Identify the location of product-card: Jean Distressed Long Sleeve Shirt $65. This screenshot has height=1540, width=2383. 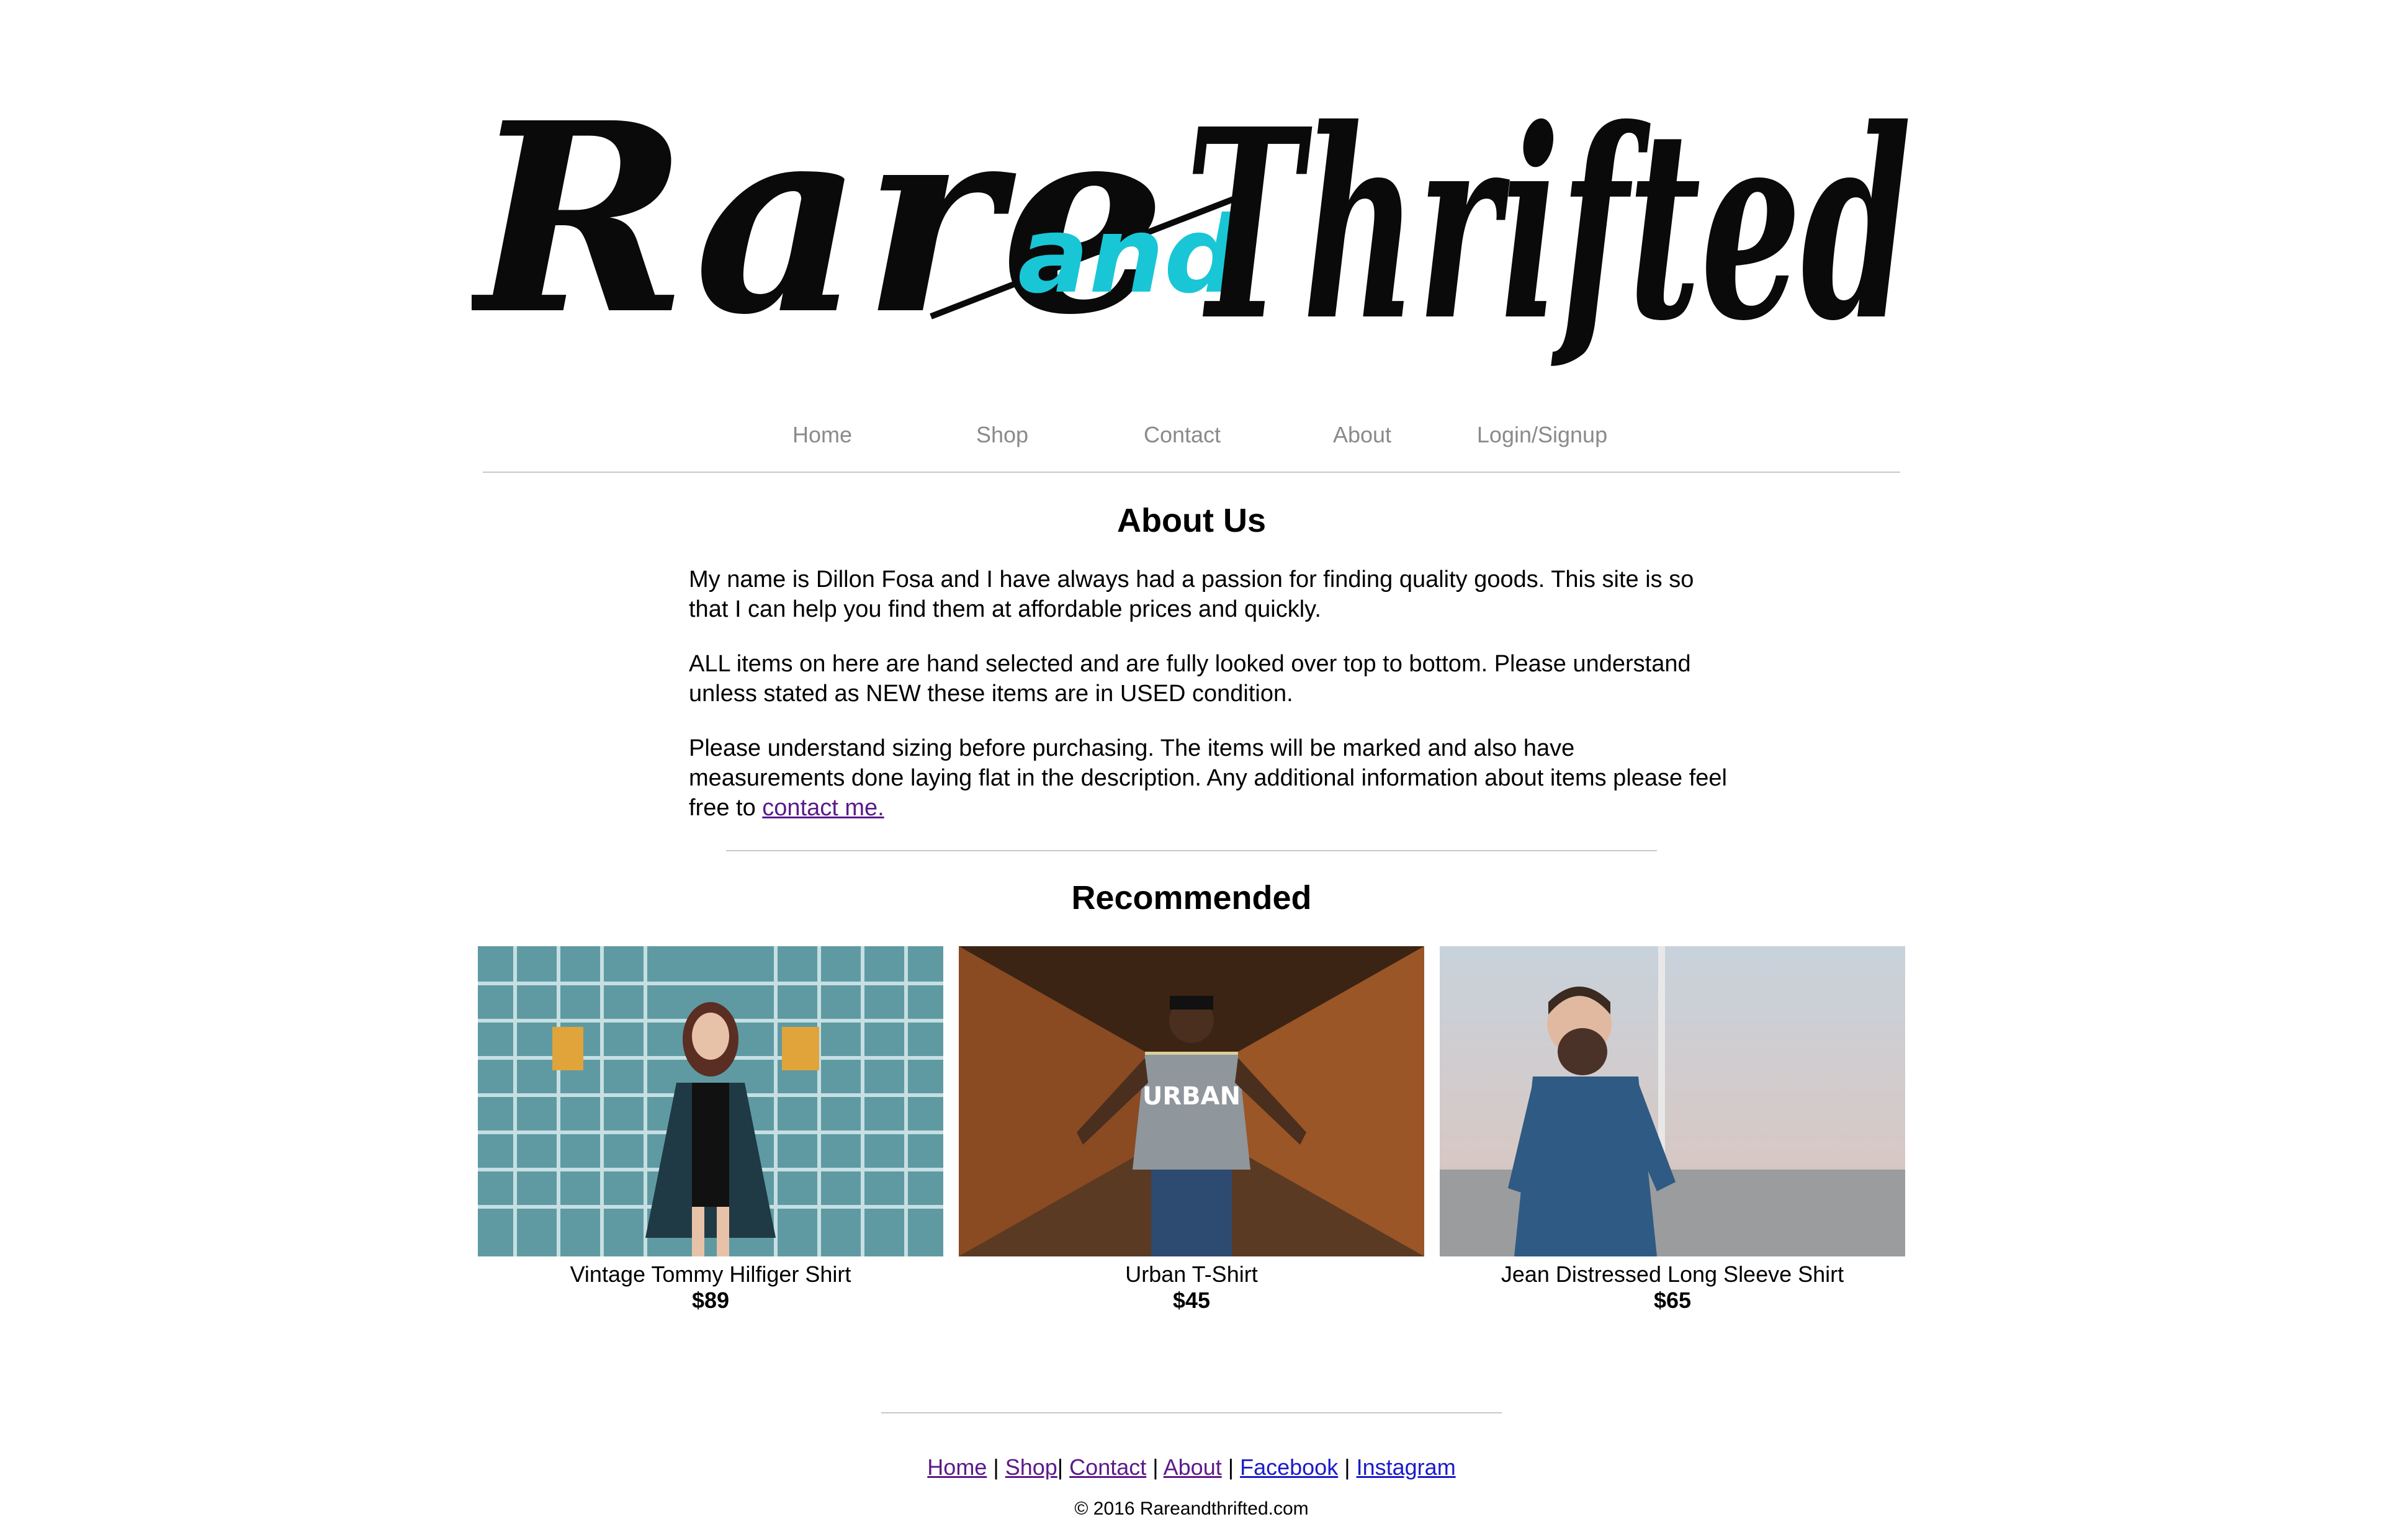
(1673, 1130).